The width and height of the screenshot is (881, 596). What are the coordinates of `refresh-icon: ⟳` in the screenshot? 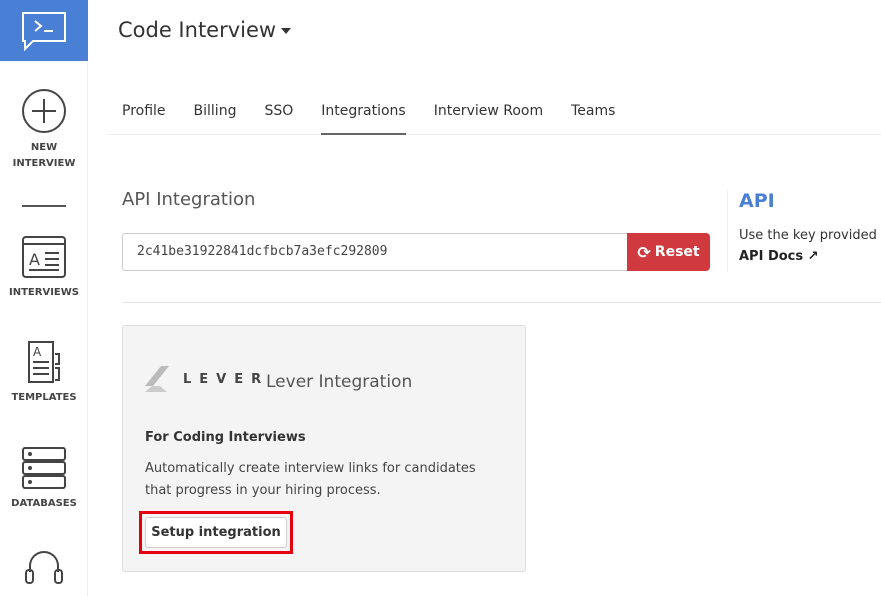 It's located at (644, 252).